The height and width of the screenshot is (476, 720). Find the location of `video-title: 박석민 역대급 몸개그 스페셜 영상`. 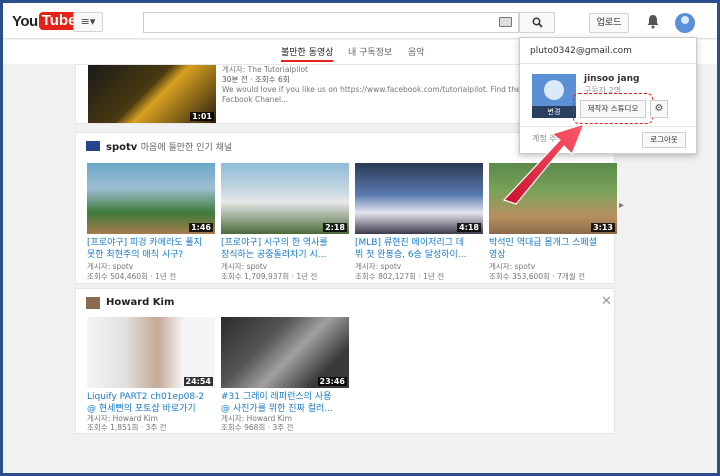

video-title: 박석민 역대급 몸개그 스페셜 영상 is located at coordinates (543, 249).